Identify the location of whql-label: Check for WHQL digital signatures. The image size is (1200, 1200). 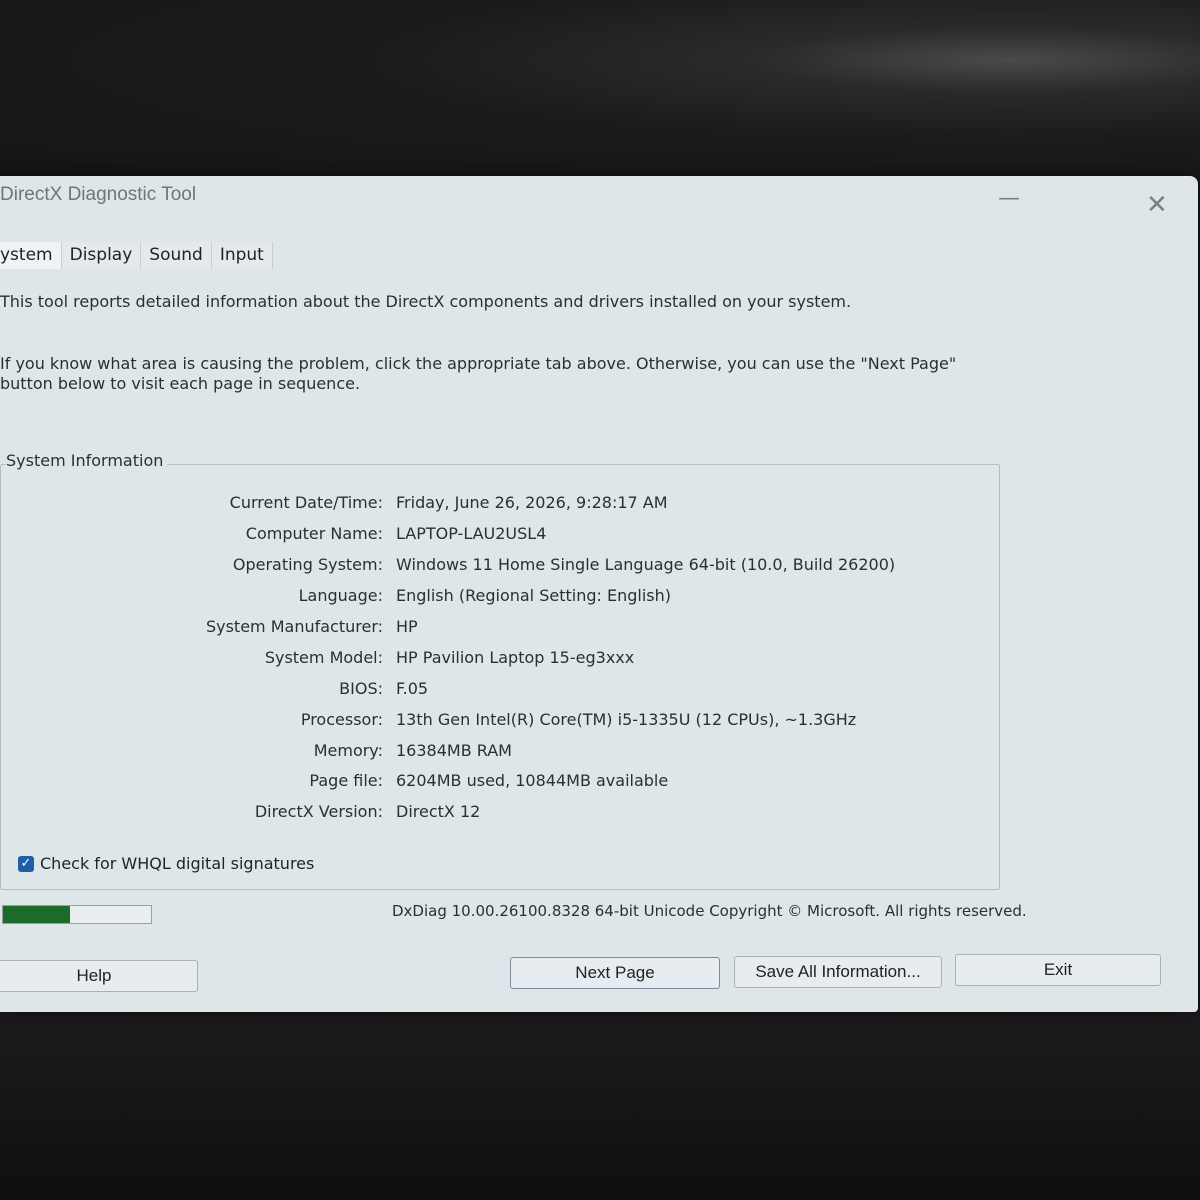
(177, 863).